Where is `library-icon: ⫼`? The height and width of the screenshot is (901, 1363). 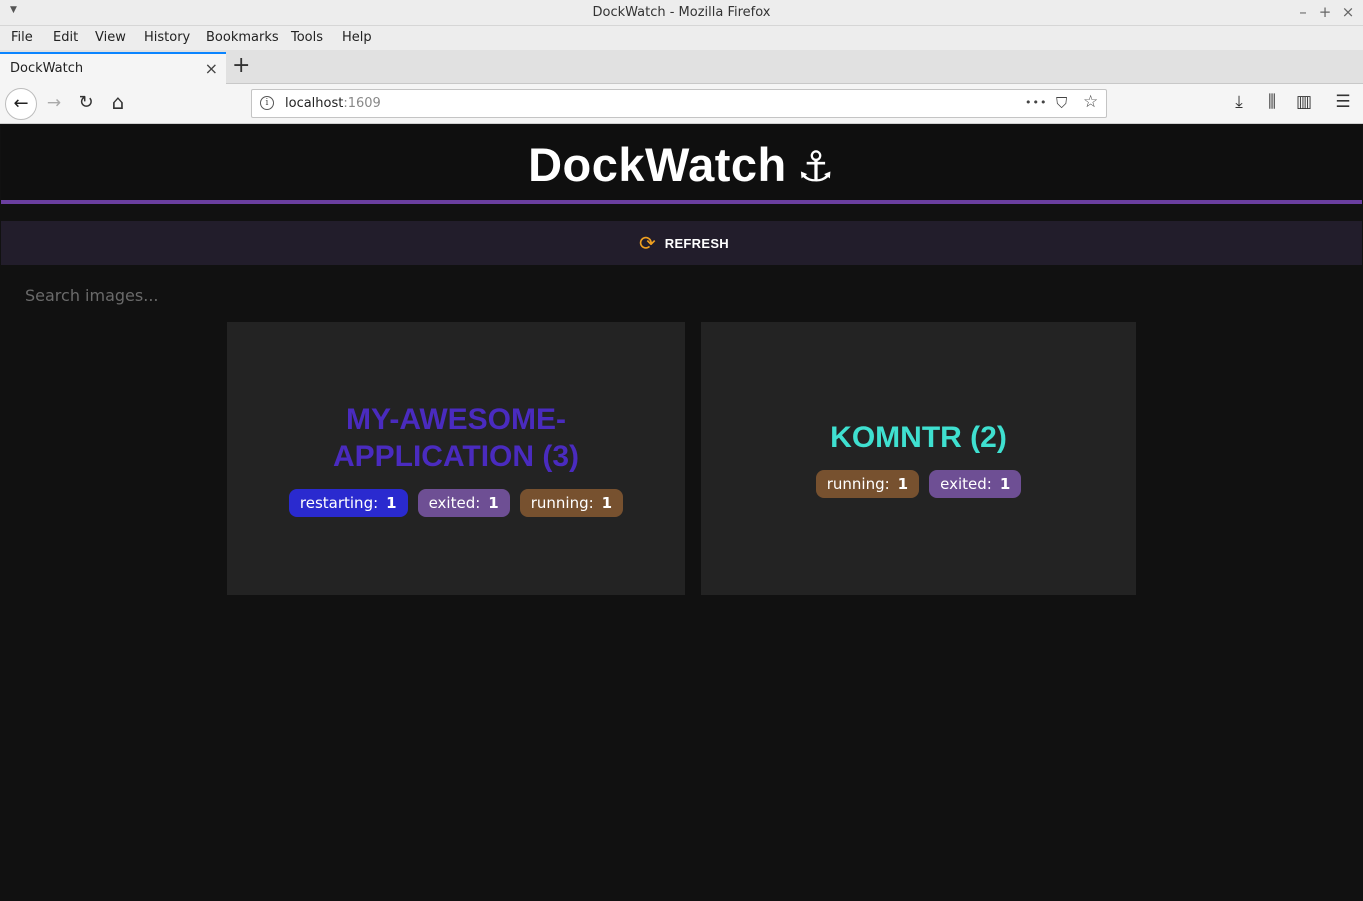 library-icon: ⫼ is located at coordinates (1272, 102).